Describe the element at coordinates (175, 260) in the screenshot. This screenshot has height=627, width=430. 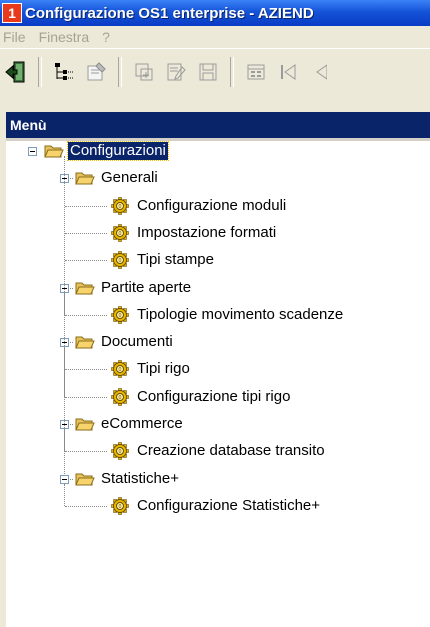
I see `tree-node-label: Tipi stampe` at that location.